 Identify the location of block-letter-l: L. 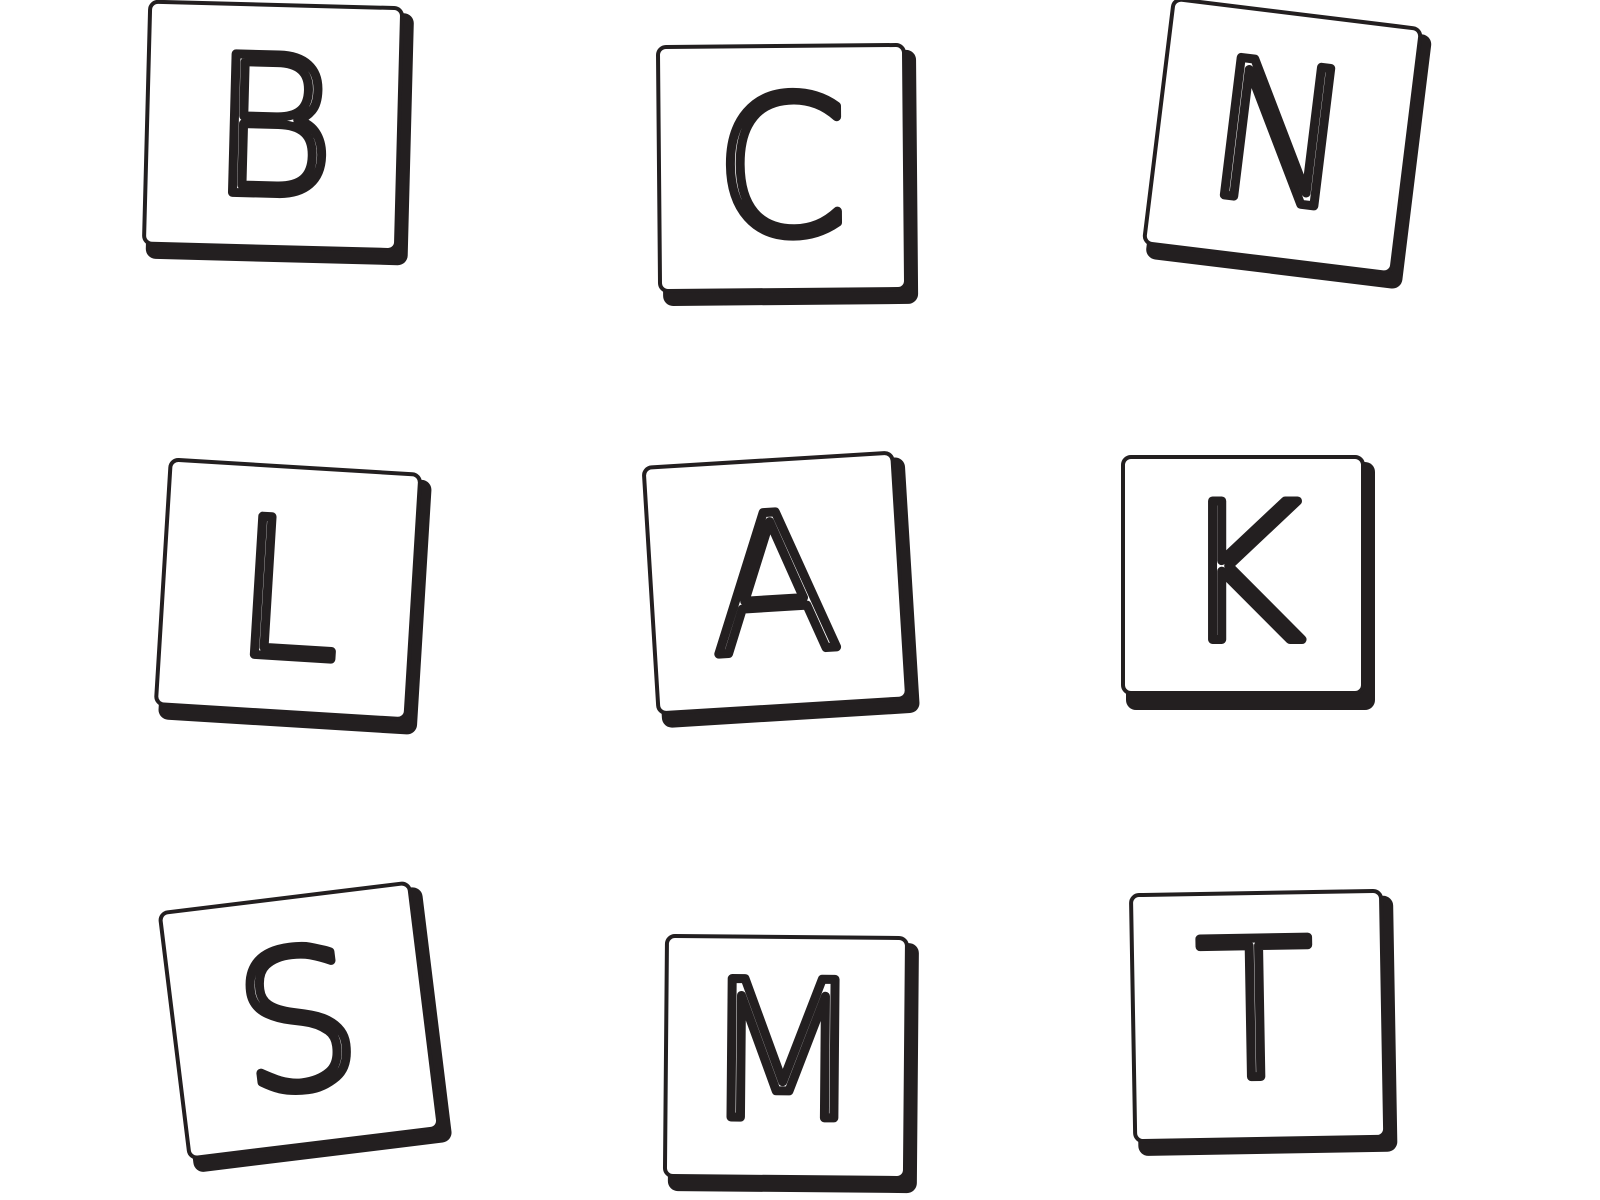
(287, 590).